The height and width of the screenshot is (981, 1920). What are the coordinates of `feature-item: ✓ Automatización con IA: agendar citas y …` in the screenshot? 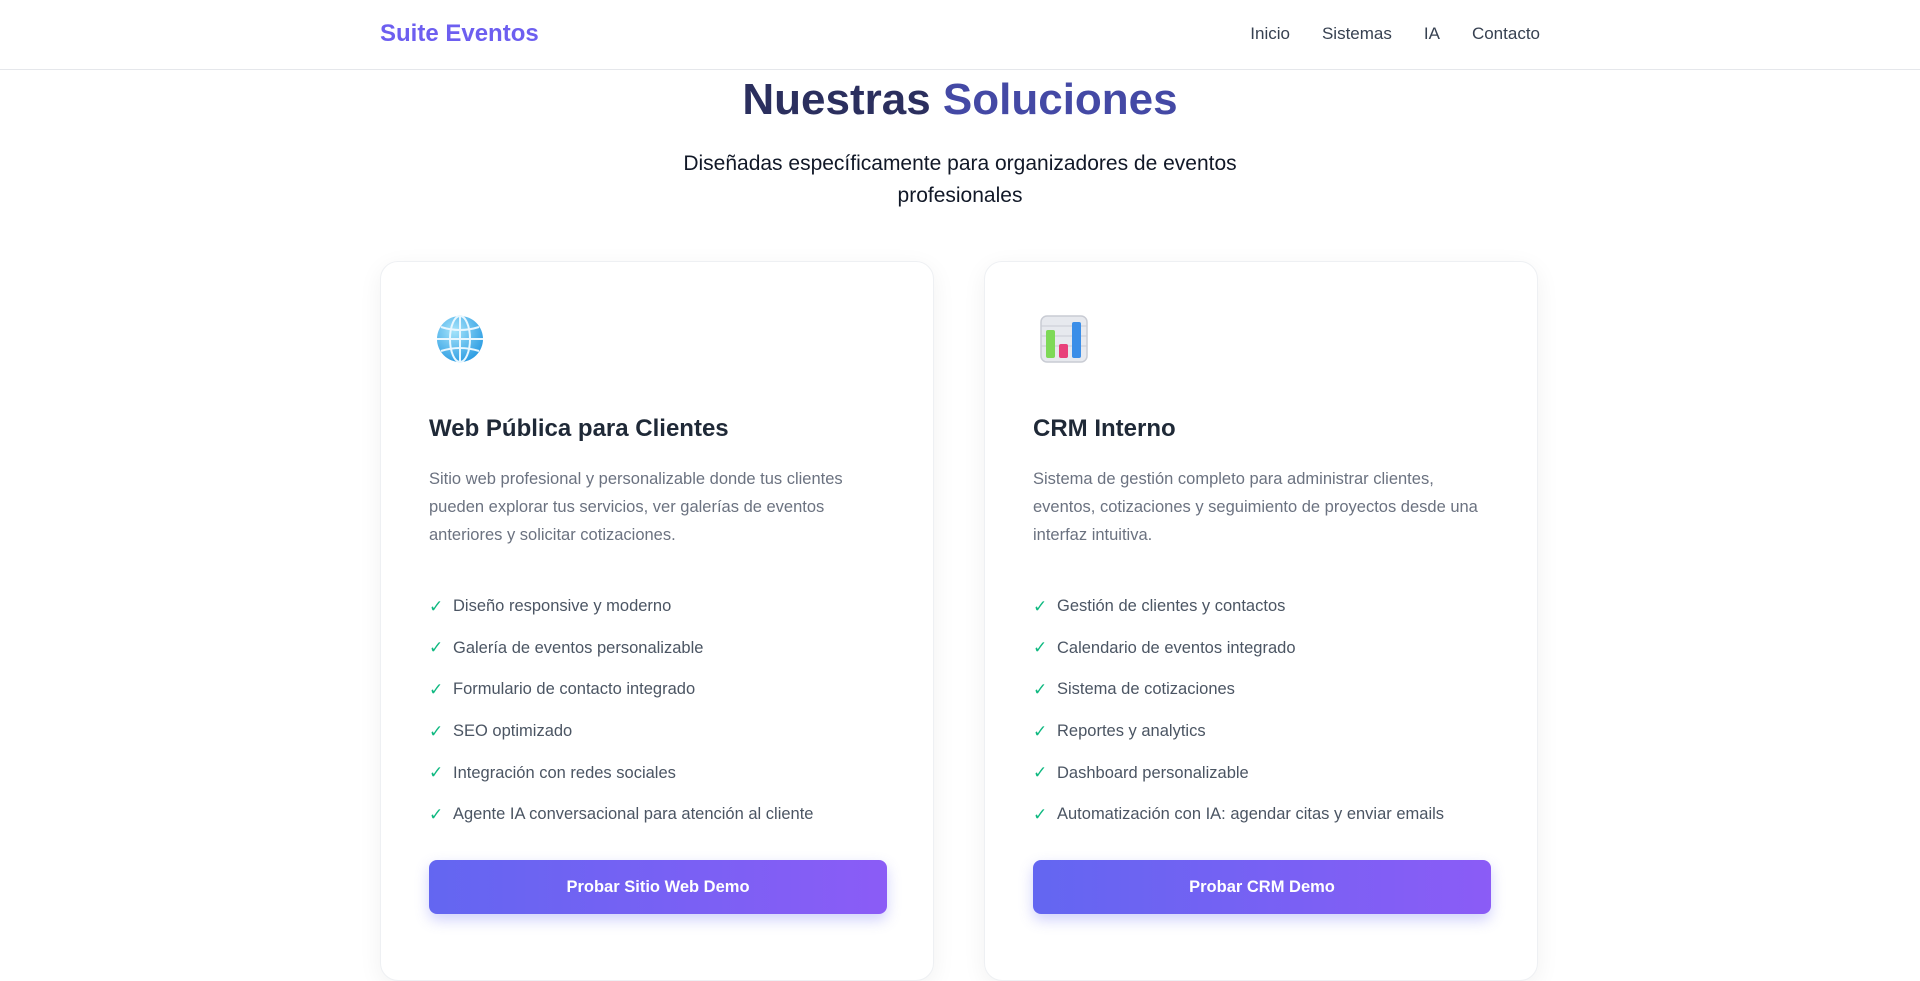 It's located at (1238, 815).